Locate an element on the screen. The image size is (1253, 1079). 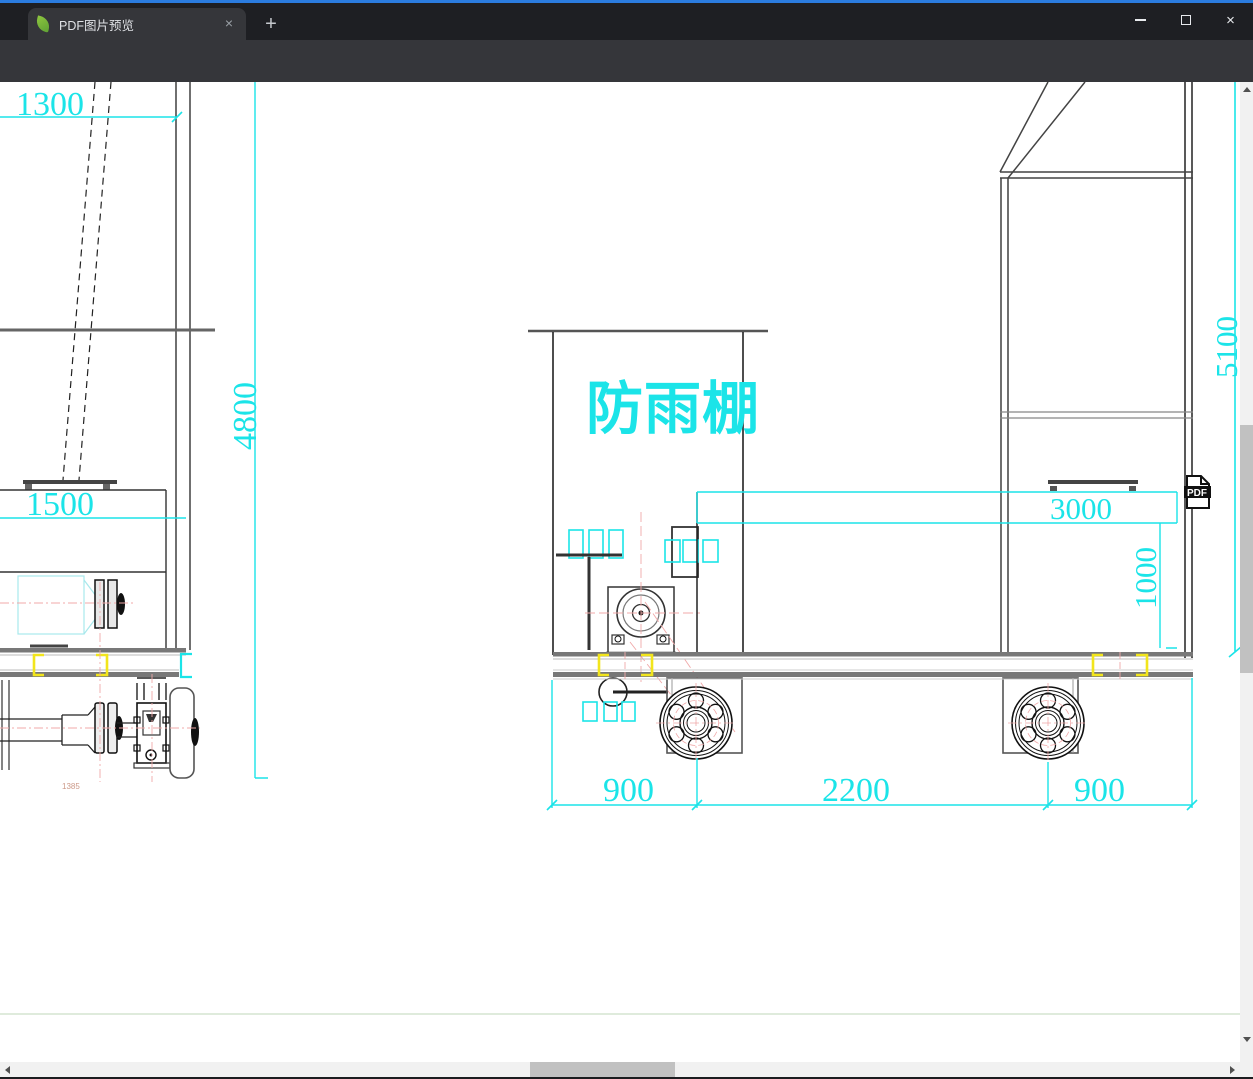
window-controls: × is located at coordinates (1185, 20).